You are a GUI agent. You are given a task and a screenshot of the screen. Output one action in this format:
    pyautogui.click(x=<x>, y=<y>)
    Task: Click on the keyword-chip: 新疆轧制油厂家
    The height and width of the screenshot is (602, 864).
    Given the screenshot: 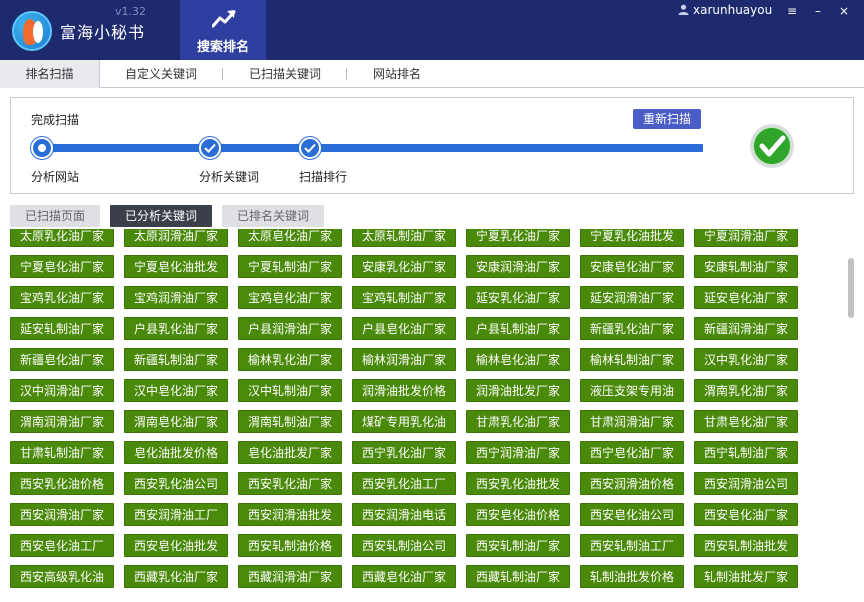 What is the action you would take?
    pyautogui.click(x=176, y=359)
    